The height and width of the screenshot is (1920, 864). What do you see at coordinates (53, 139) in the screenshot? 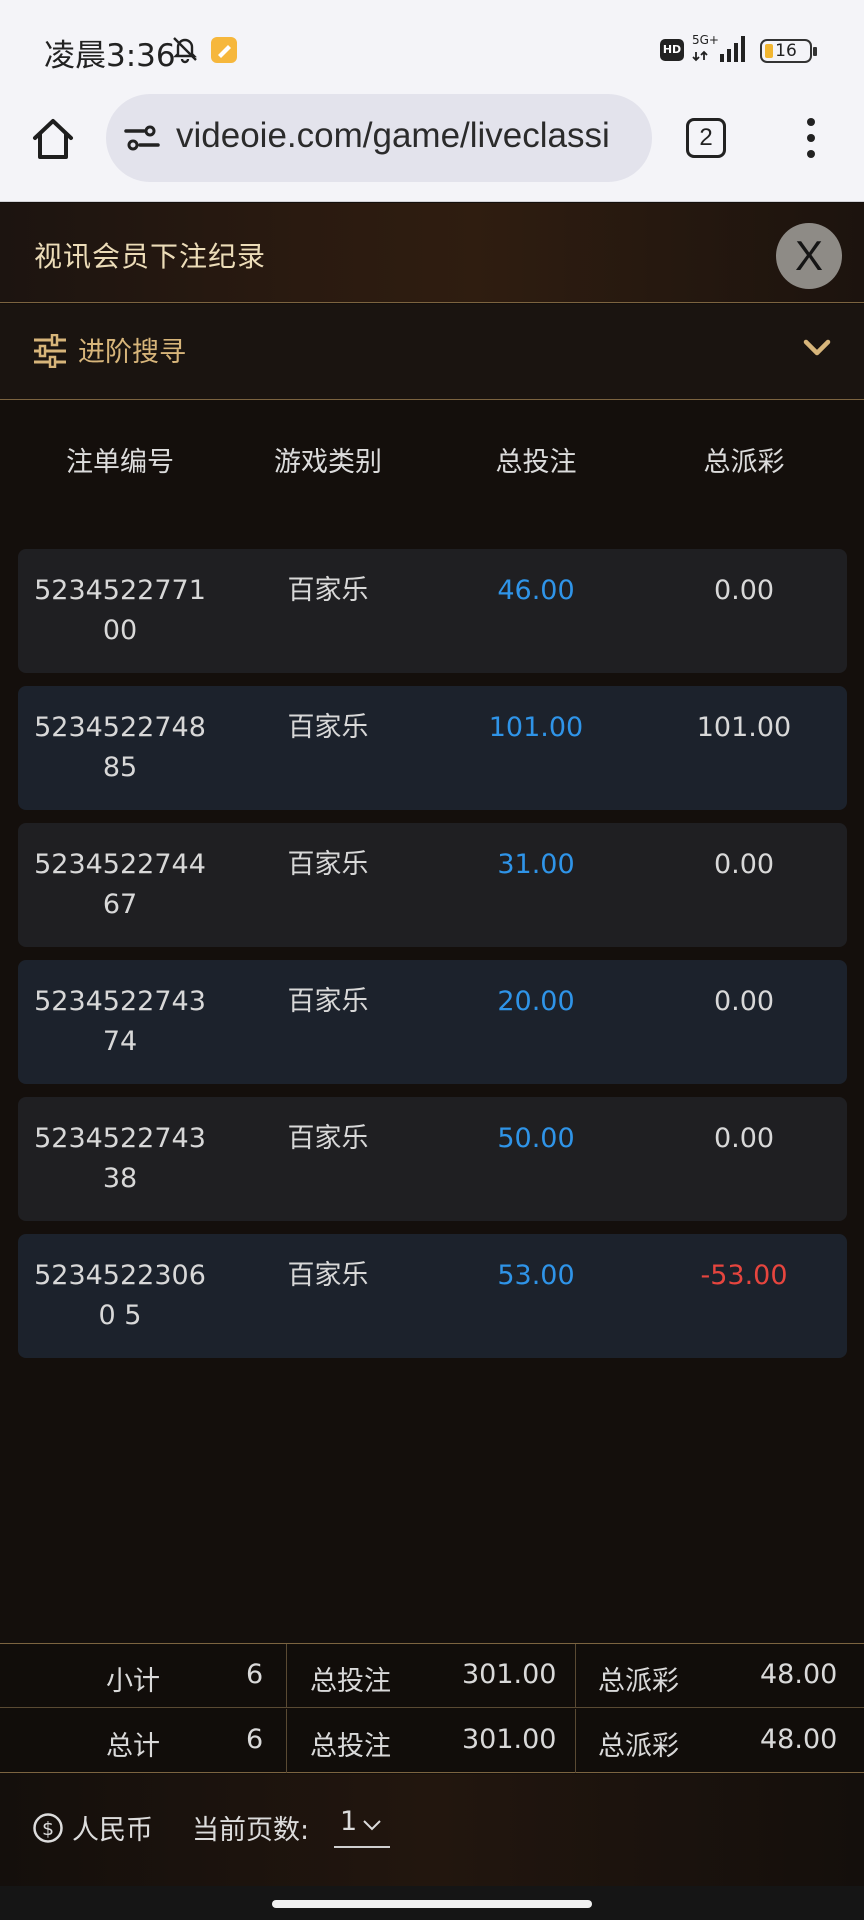
I see `home-icon` at bounding box center [53, 139].